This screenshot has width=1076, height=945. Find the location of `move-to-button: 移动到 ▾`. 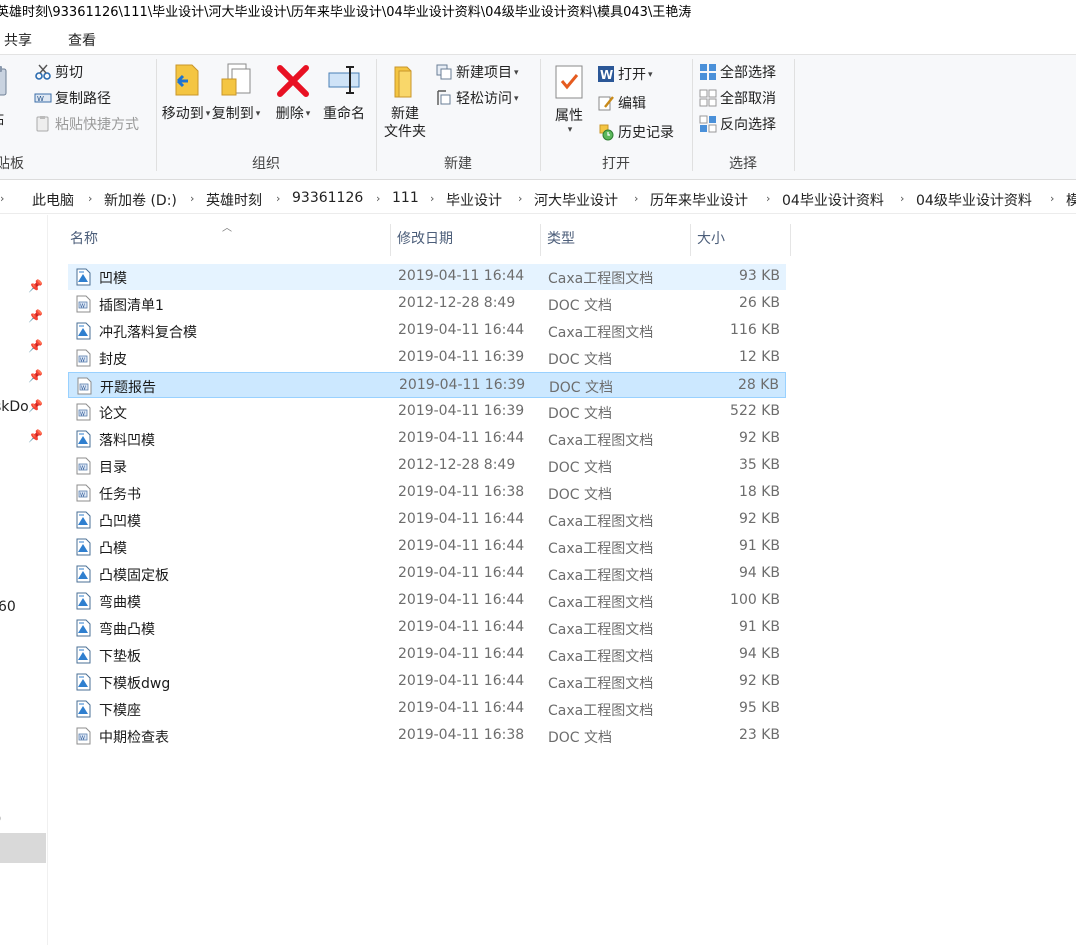

move-to-button: 移动到 ▾ is located at coordinates (186, 92).